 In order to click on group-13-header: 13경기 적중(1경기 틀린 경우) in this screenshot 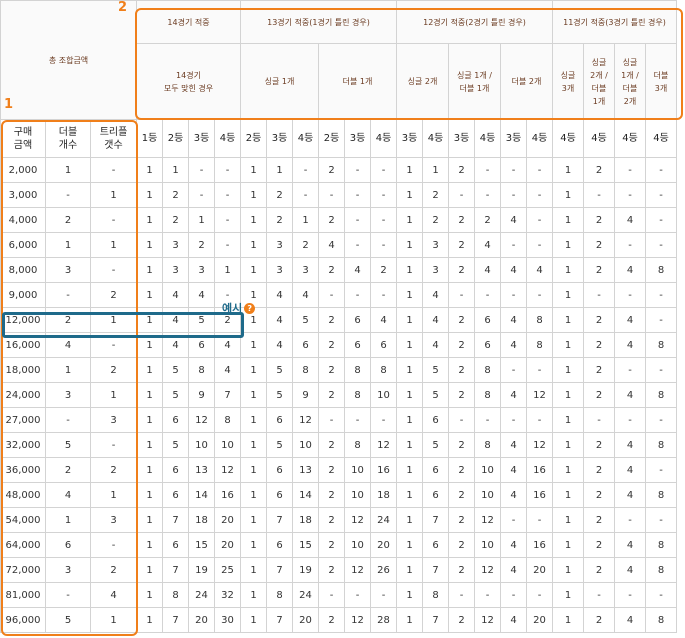, I will do `click(318, 22)`.